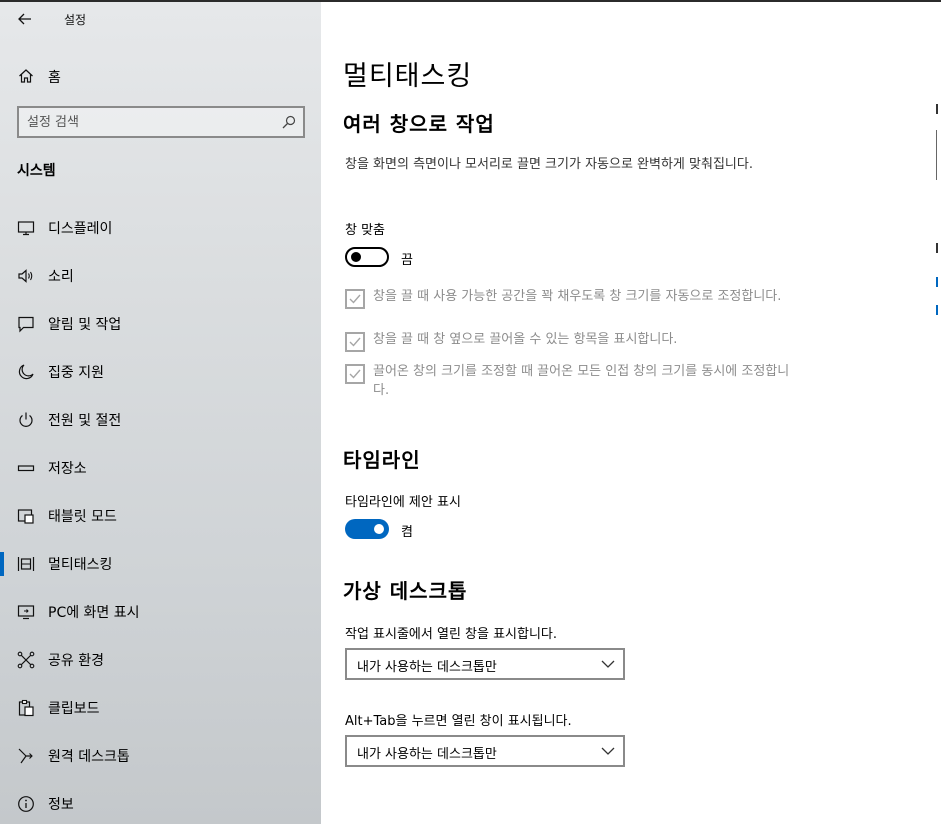 This screenshot has width=941, height=824. I want to click on sidebar-item-remote-desktop: 원격 데스크톱, so click(160, 756).